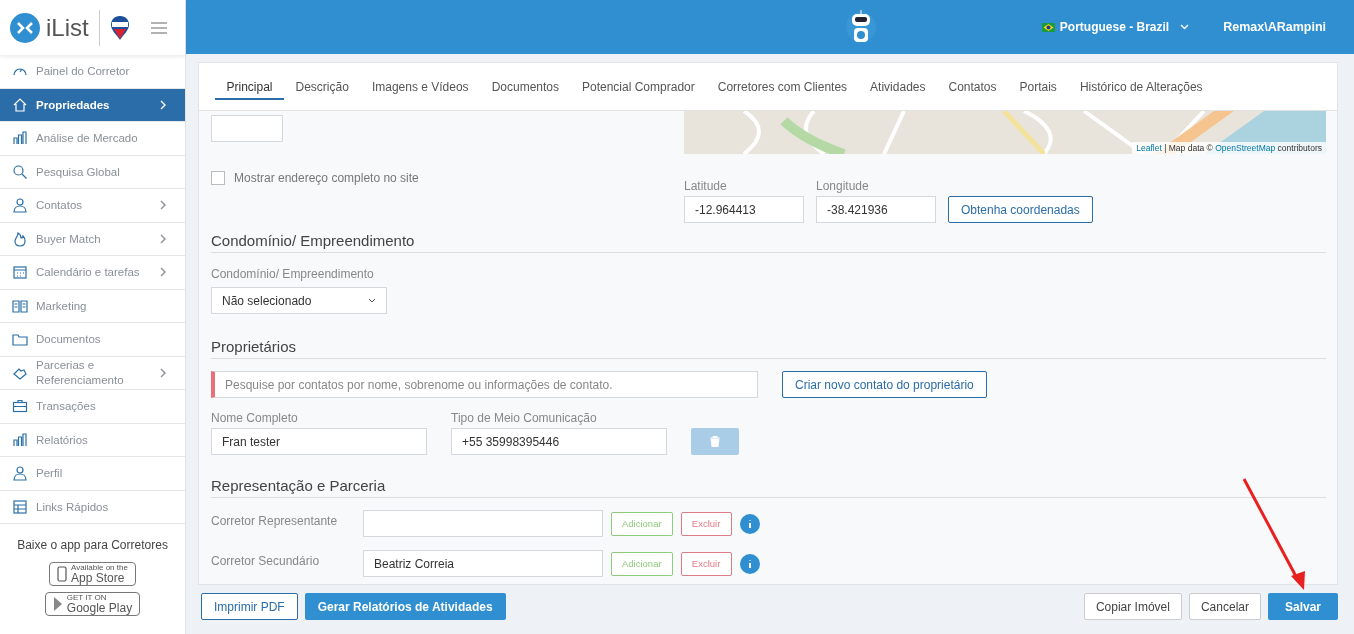 The image size is (1354, 634). I want to click on home-icon, so click(20, 104).